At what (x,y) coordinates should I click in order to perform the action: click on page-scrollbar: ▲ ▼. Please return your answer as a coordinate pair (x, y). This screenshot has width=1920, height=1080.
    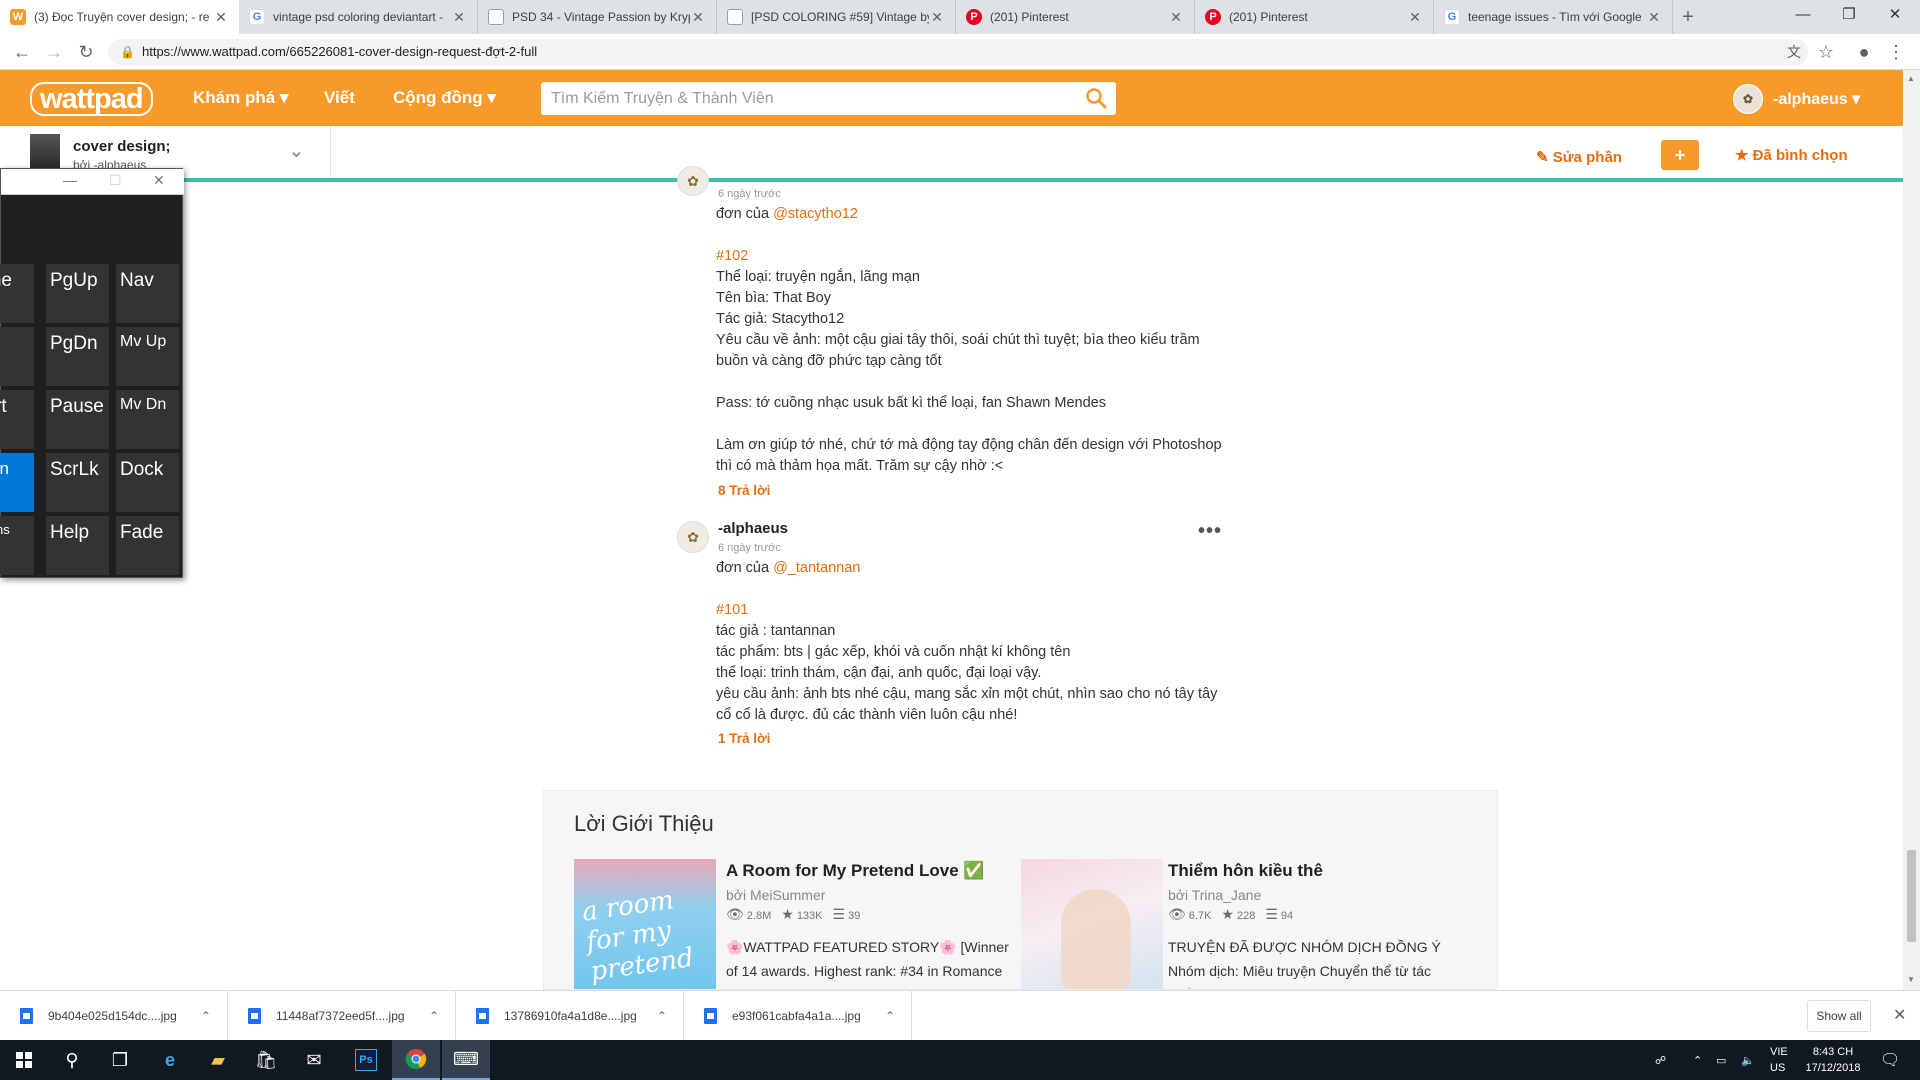
    Looking at the image, I should click on (1911, 530).